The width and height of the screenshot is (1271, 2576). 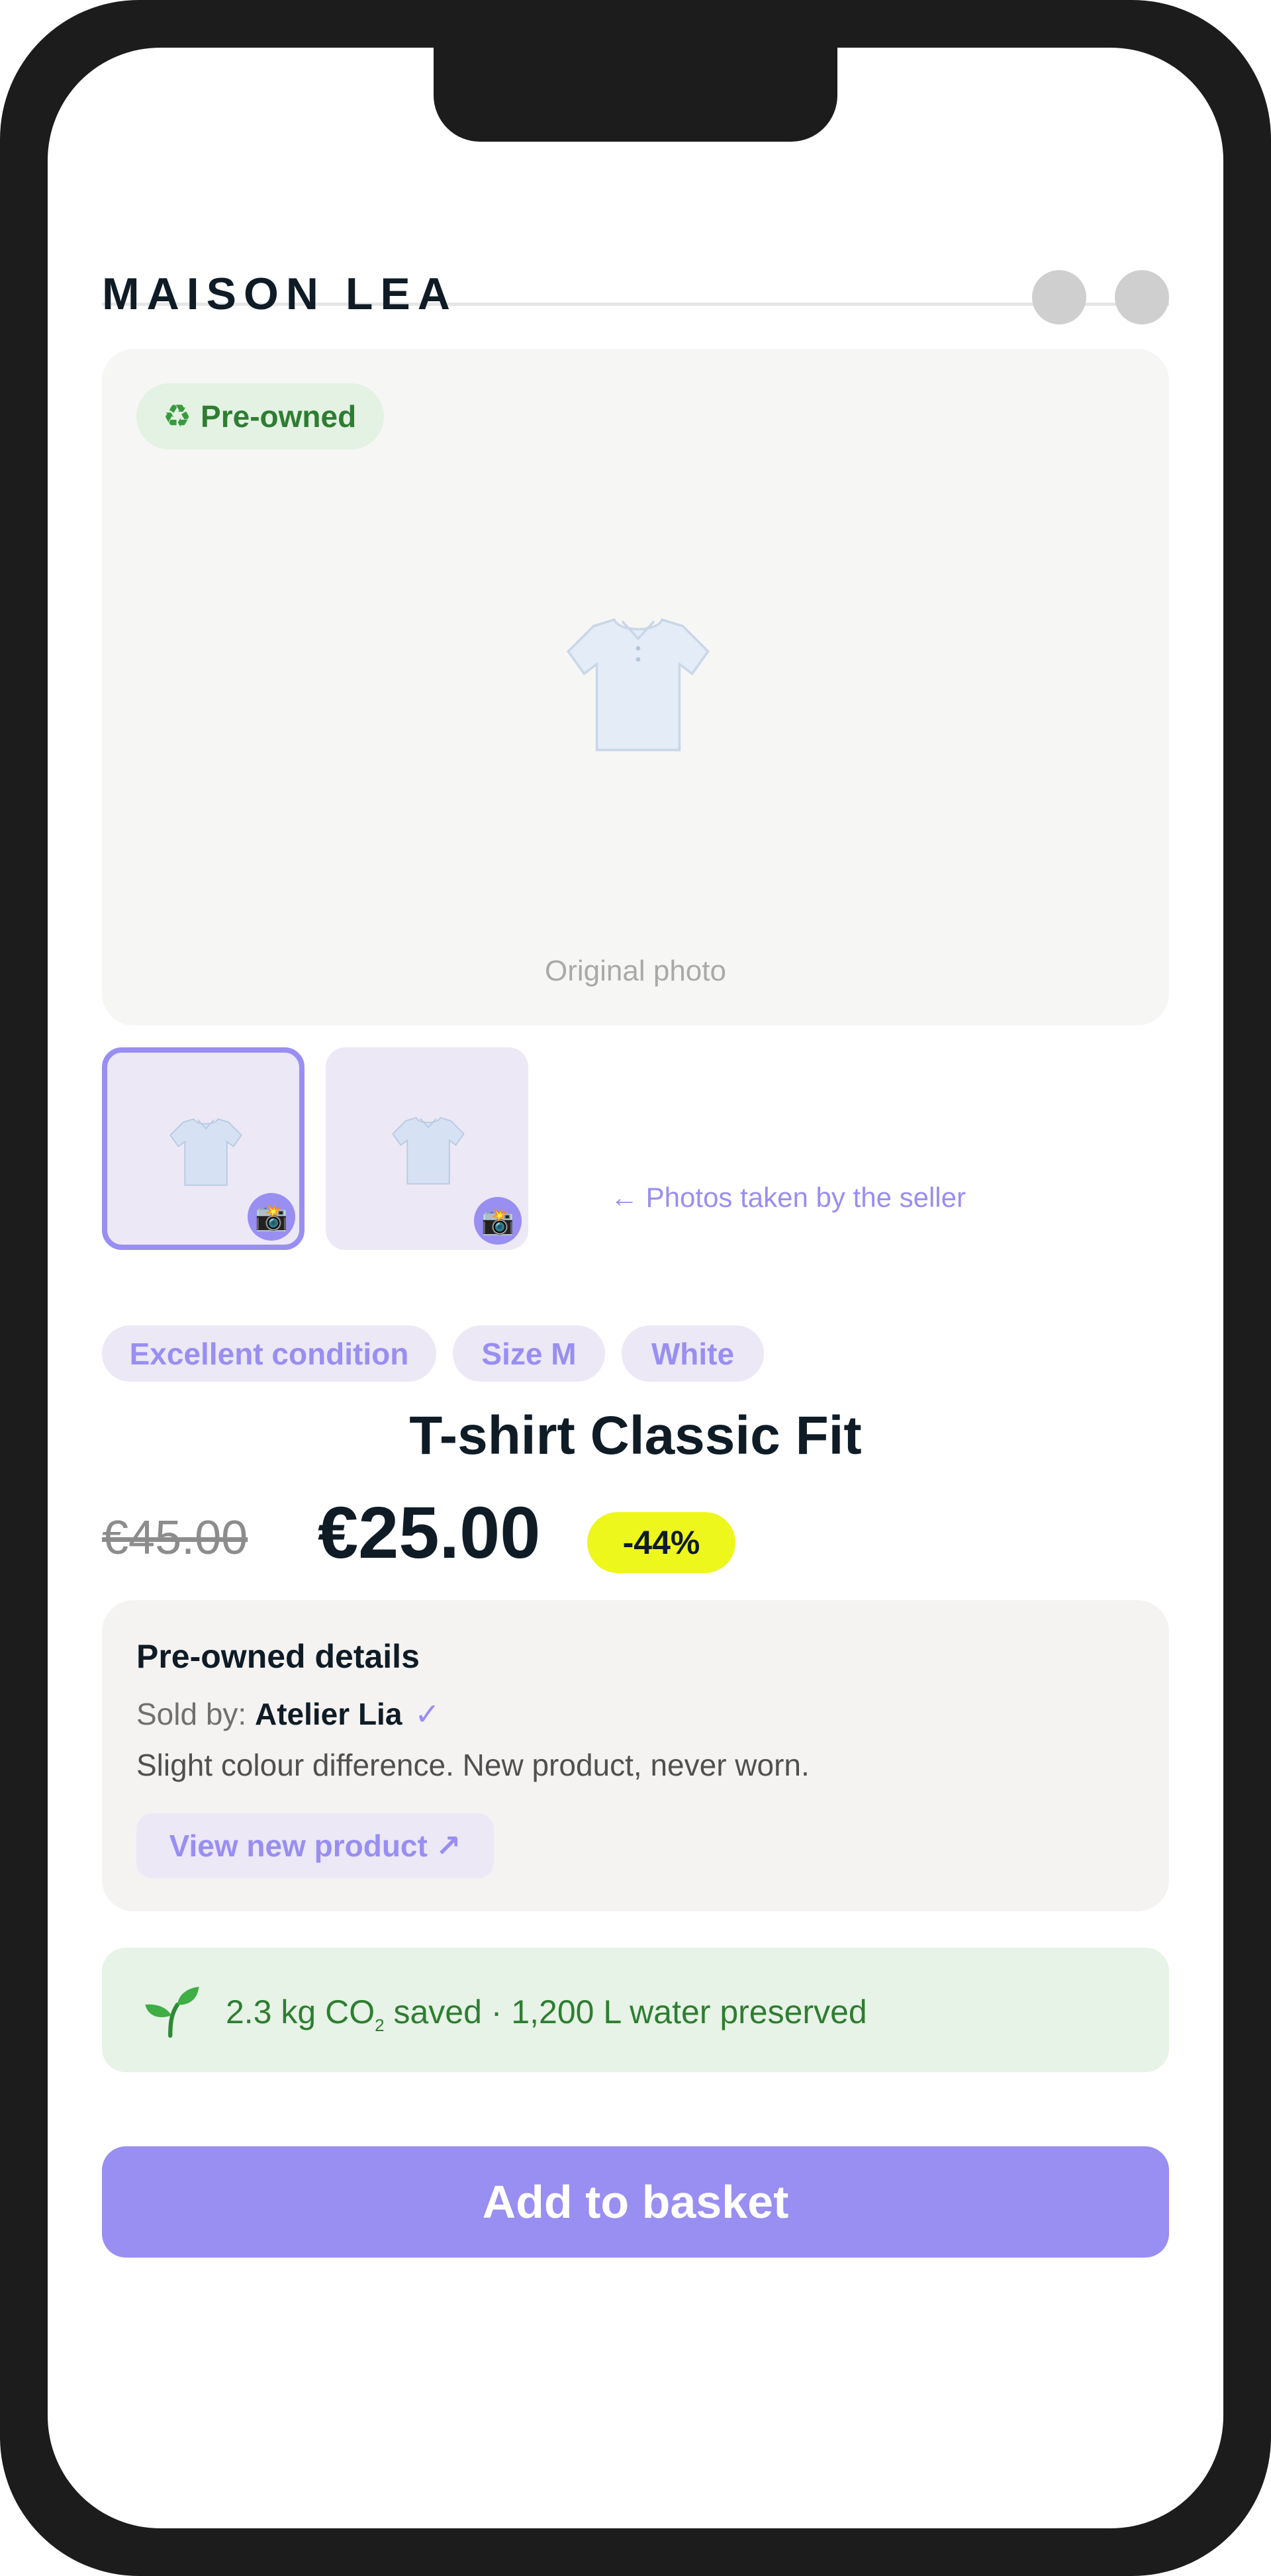 What do you see at coordinates (430, 1533) in the screenshot?
I see `current-price: €25.00` at bounding box center [430, 1533].